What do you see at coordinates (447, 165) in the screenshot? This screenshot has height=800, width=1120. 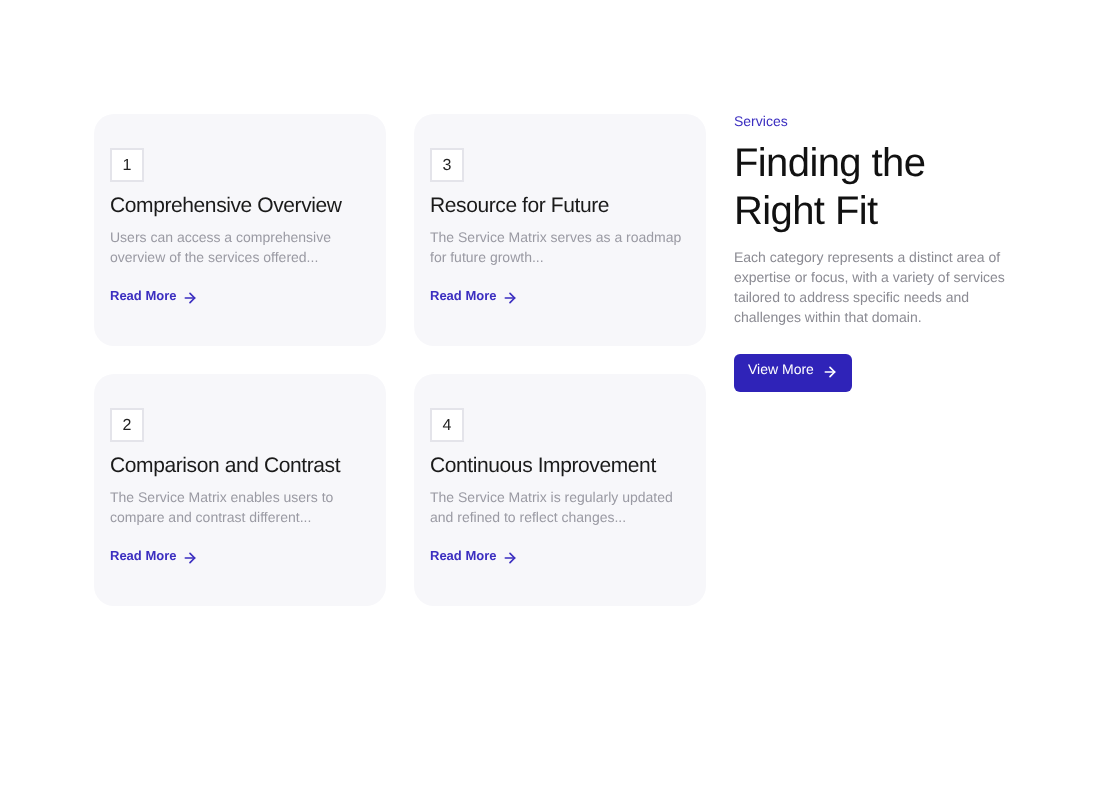 I see `card-number: 3` at bounding box center [447, 165].